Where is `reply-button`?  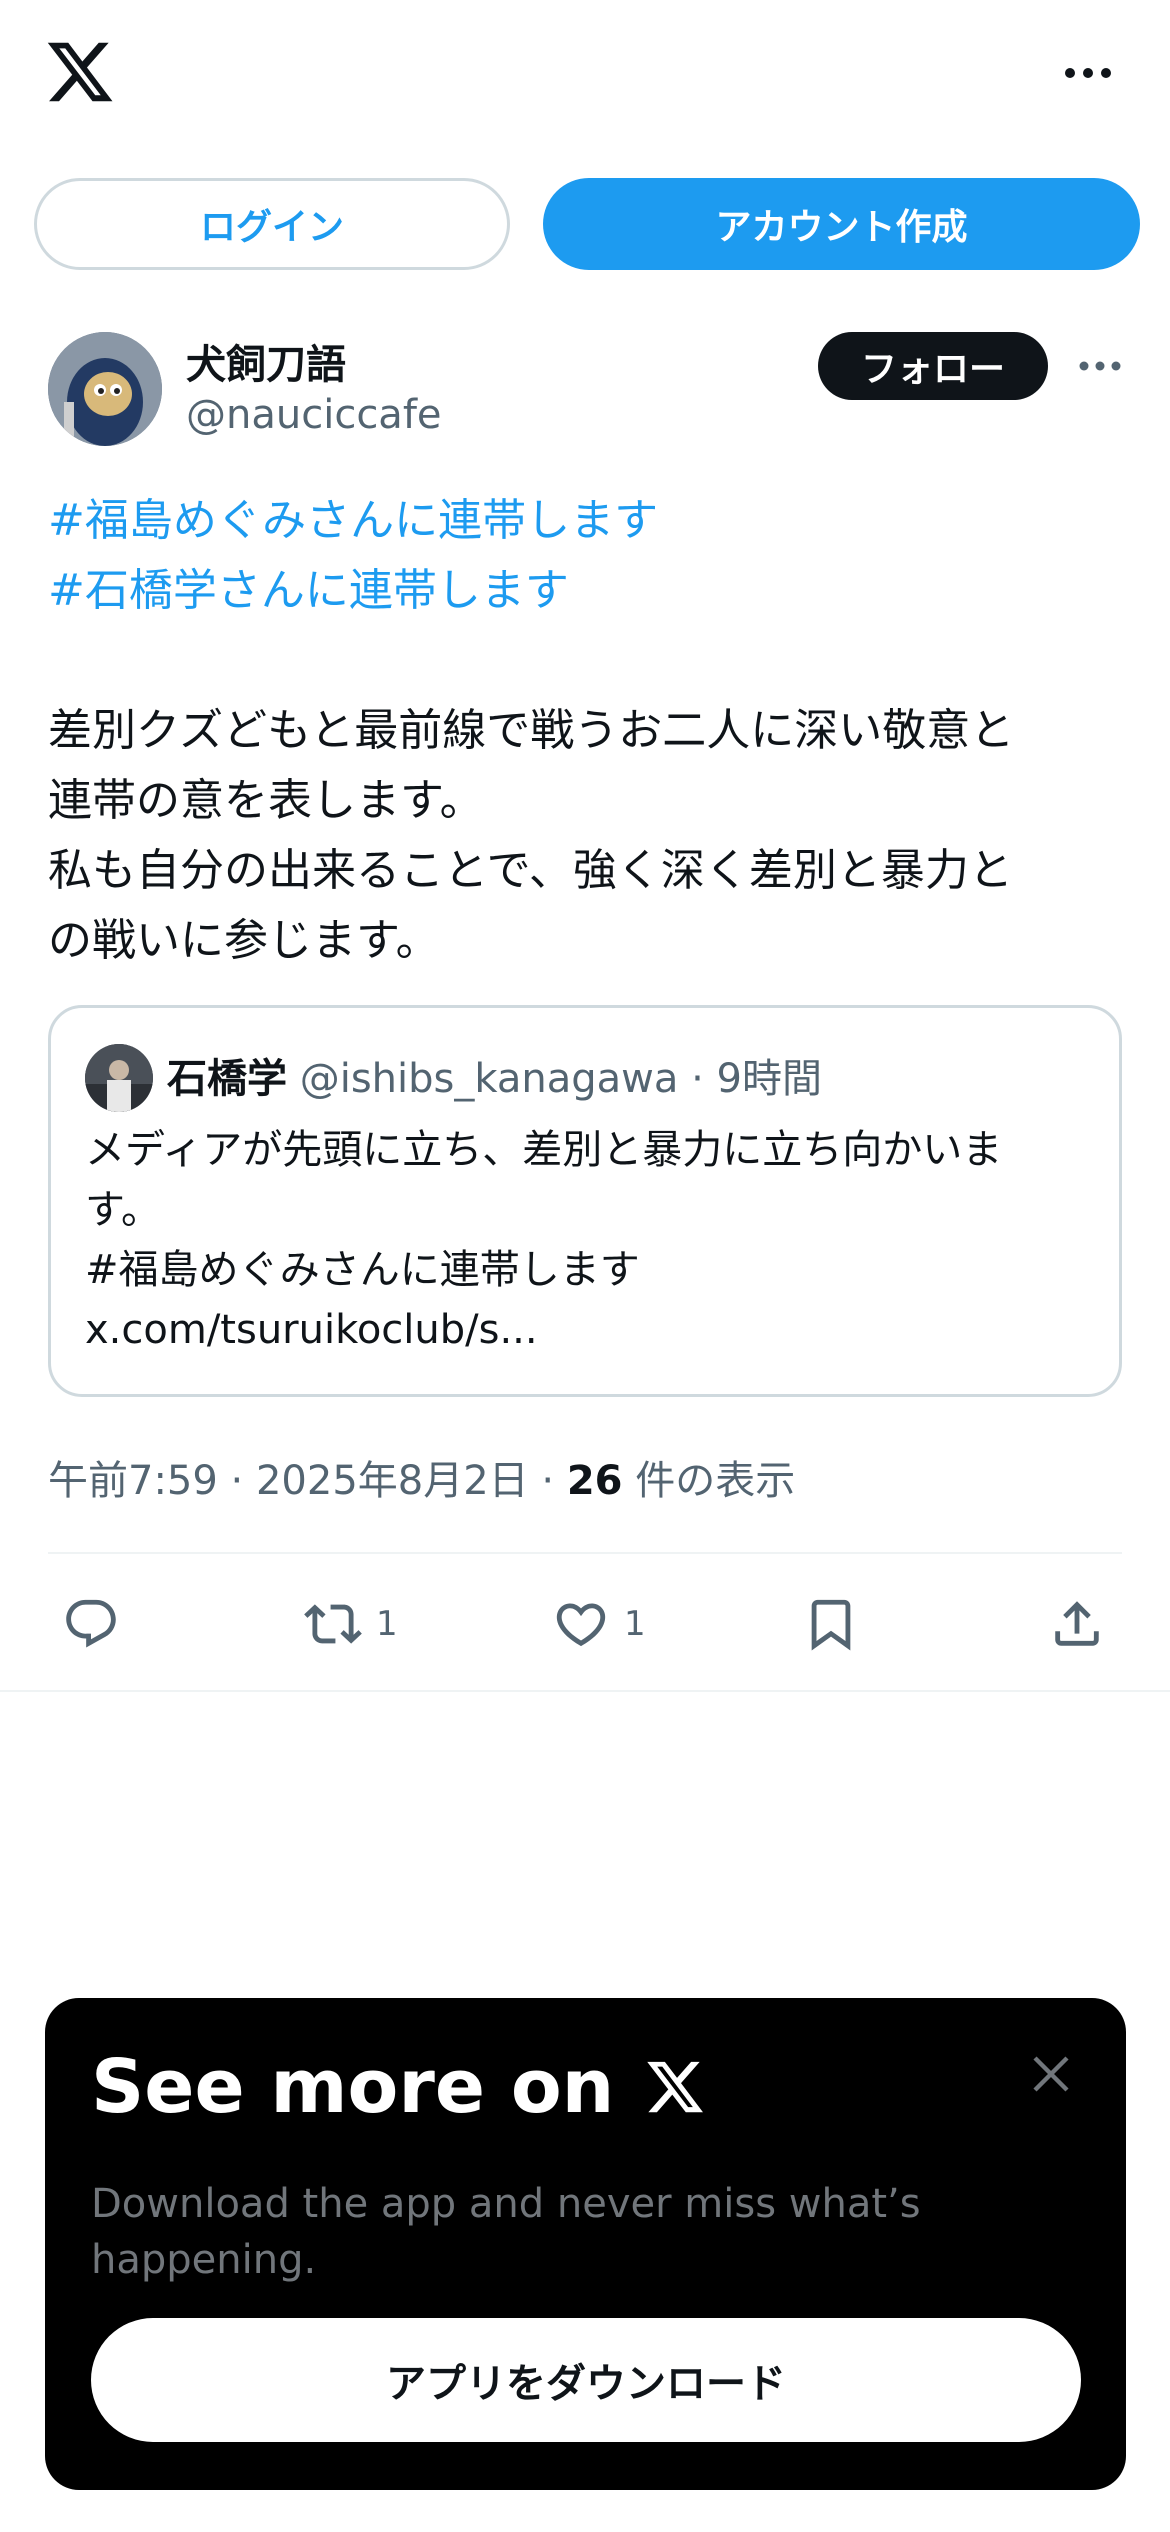
reply-button is located at coordinates (98, 1624).